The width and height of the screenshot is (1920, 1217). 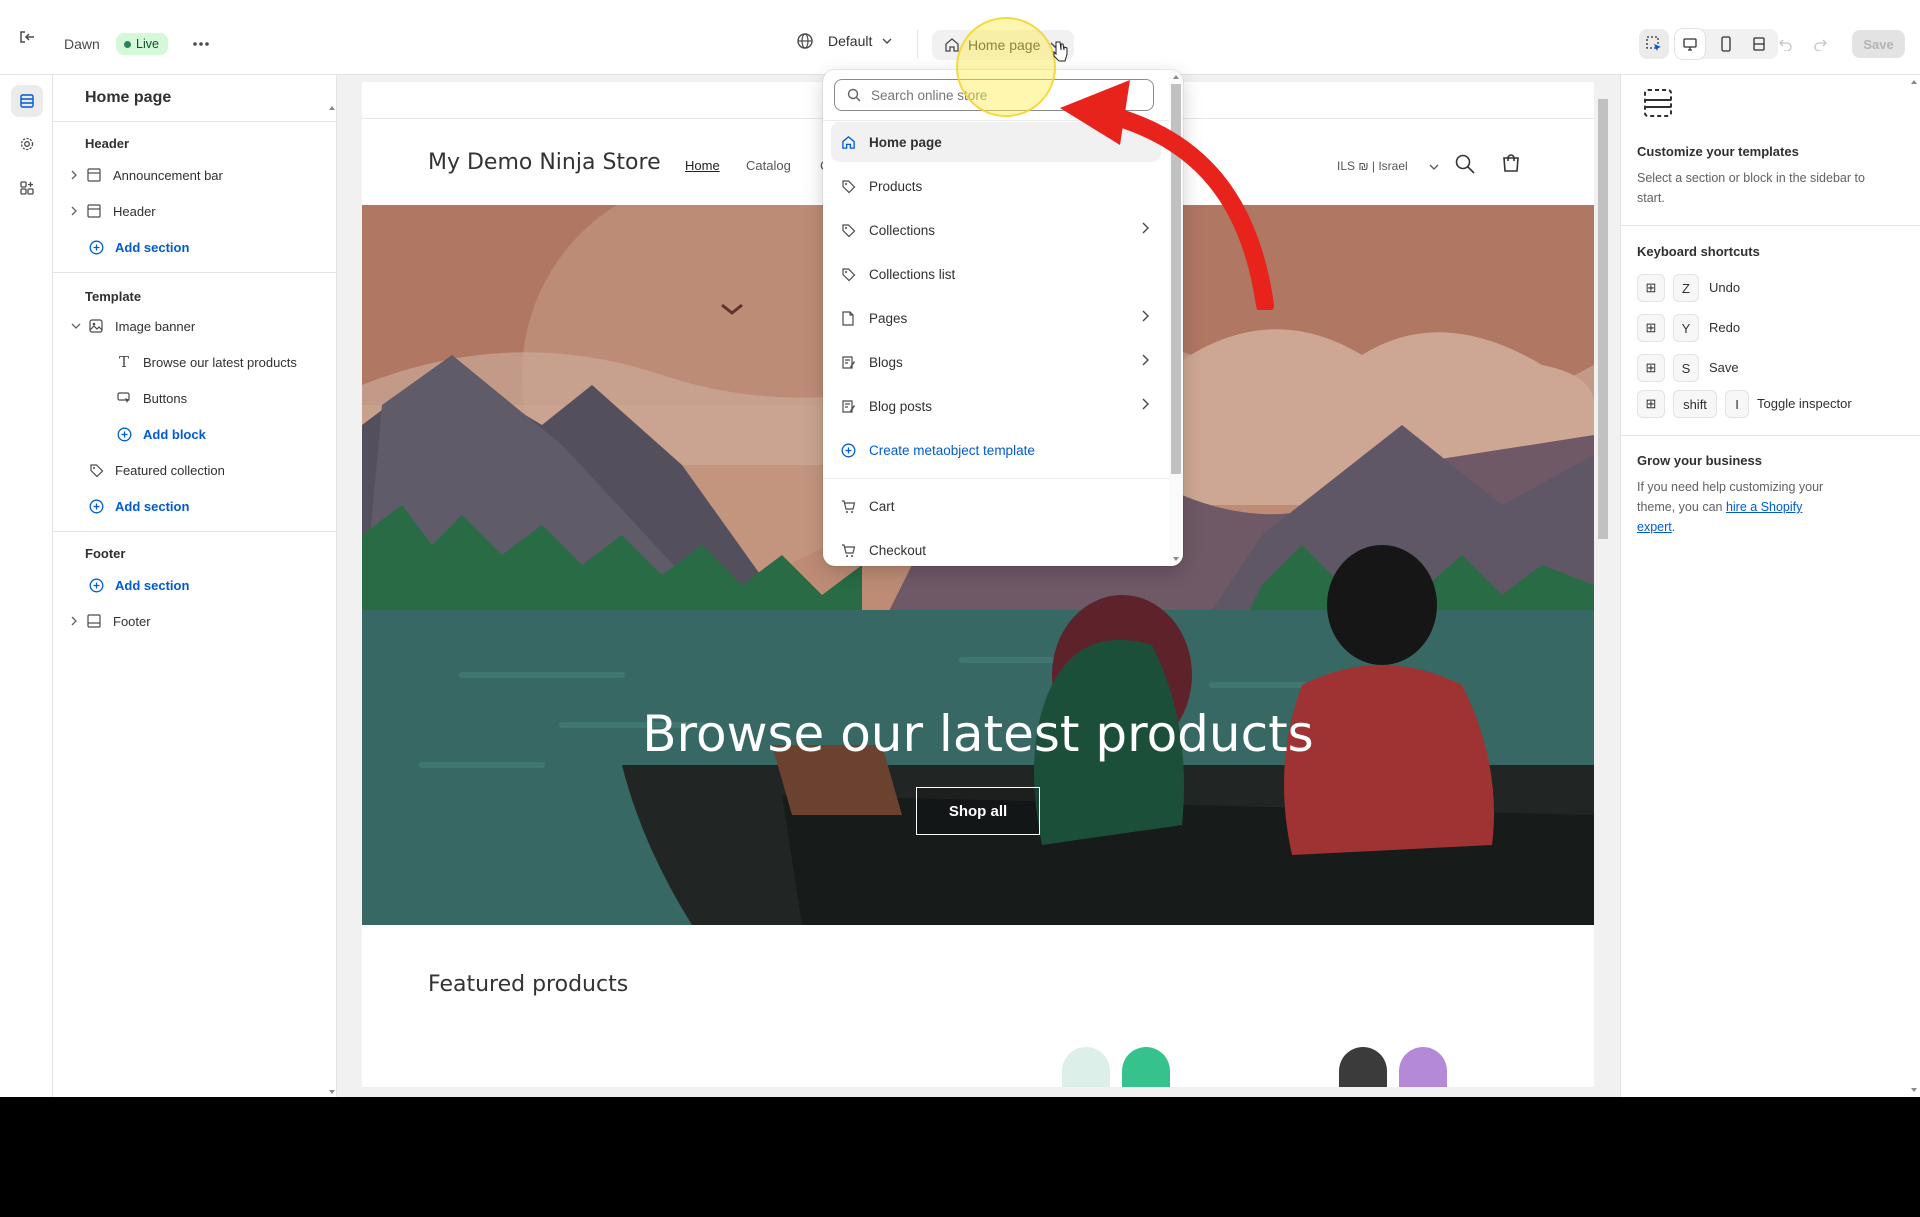 What do you see at coordinates (1176, 77) in the screenshot?
I see `scroll-up-icon` at bounding box center [1176, 77].